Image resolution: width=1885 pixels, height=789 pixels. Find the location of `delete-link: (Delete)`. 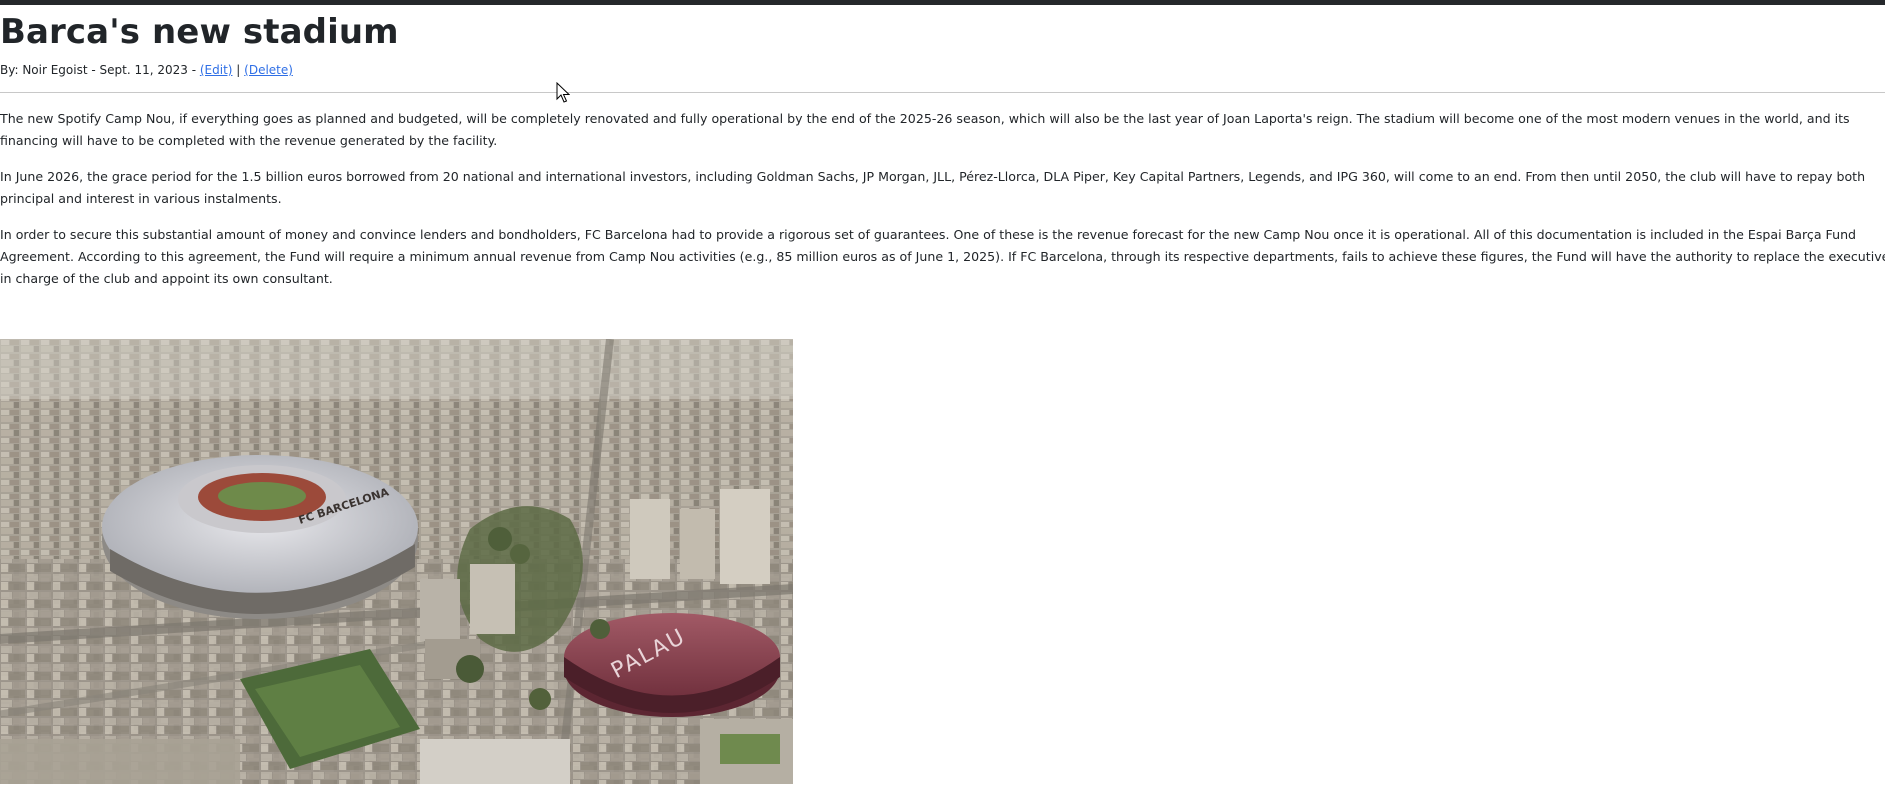

delete-link: (Delete) is located at coordinates (268, 70).